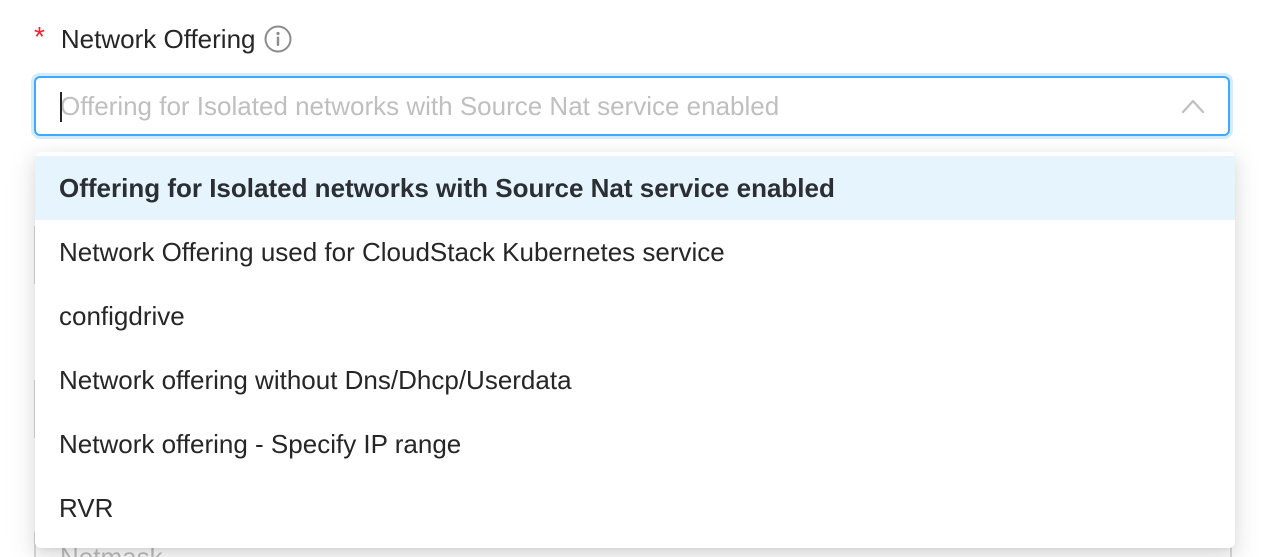 The image size is (1267, 557). Describe the element at coordinates (278, 39) in the screenshot. I see `info-circle-icon` at that location.